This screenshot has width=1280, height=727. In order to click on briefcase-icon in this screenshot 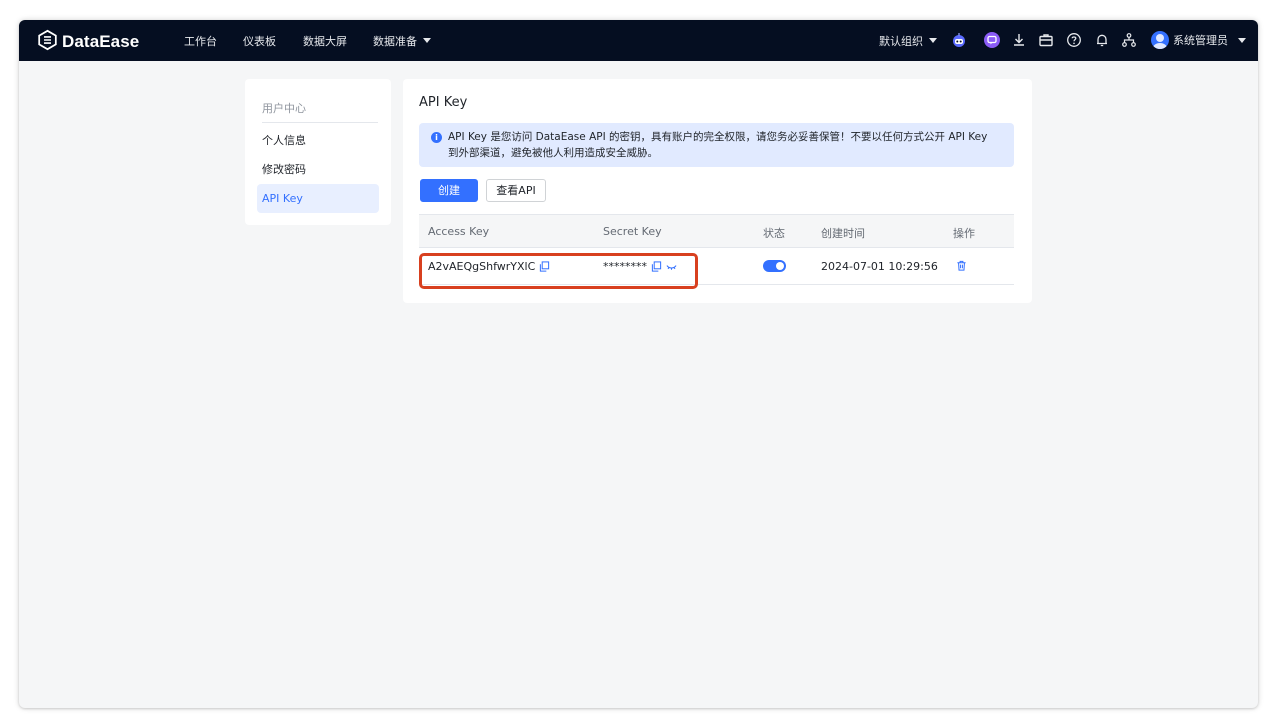, I will do `click(1046, 40)`.